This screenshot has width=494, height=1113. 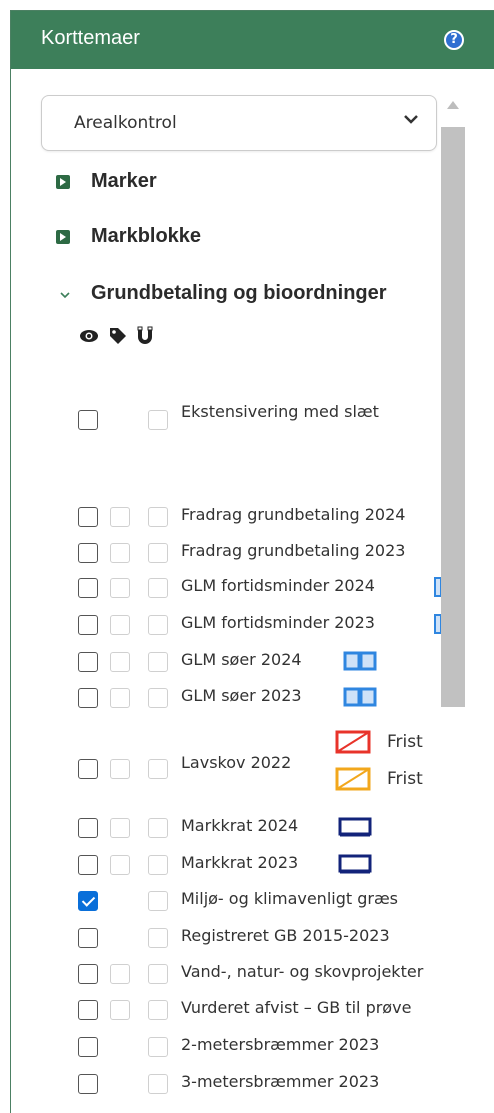 I want to click on group-label: Grundbetaling og bioordninger, so click(x=239, y=293).